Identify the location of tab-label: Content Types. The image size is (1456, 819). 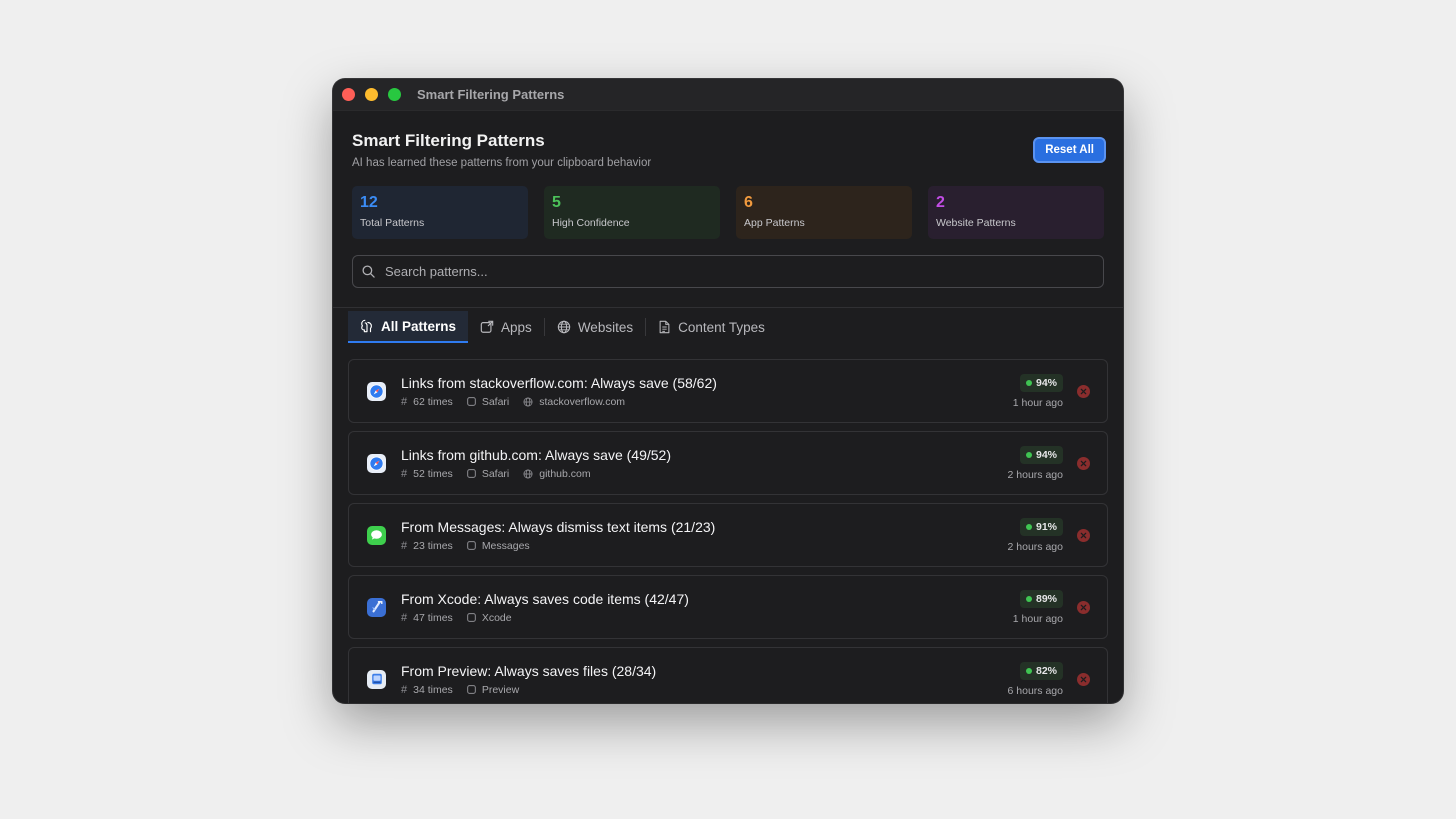
(721, 327).